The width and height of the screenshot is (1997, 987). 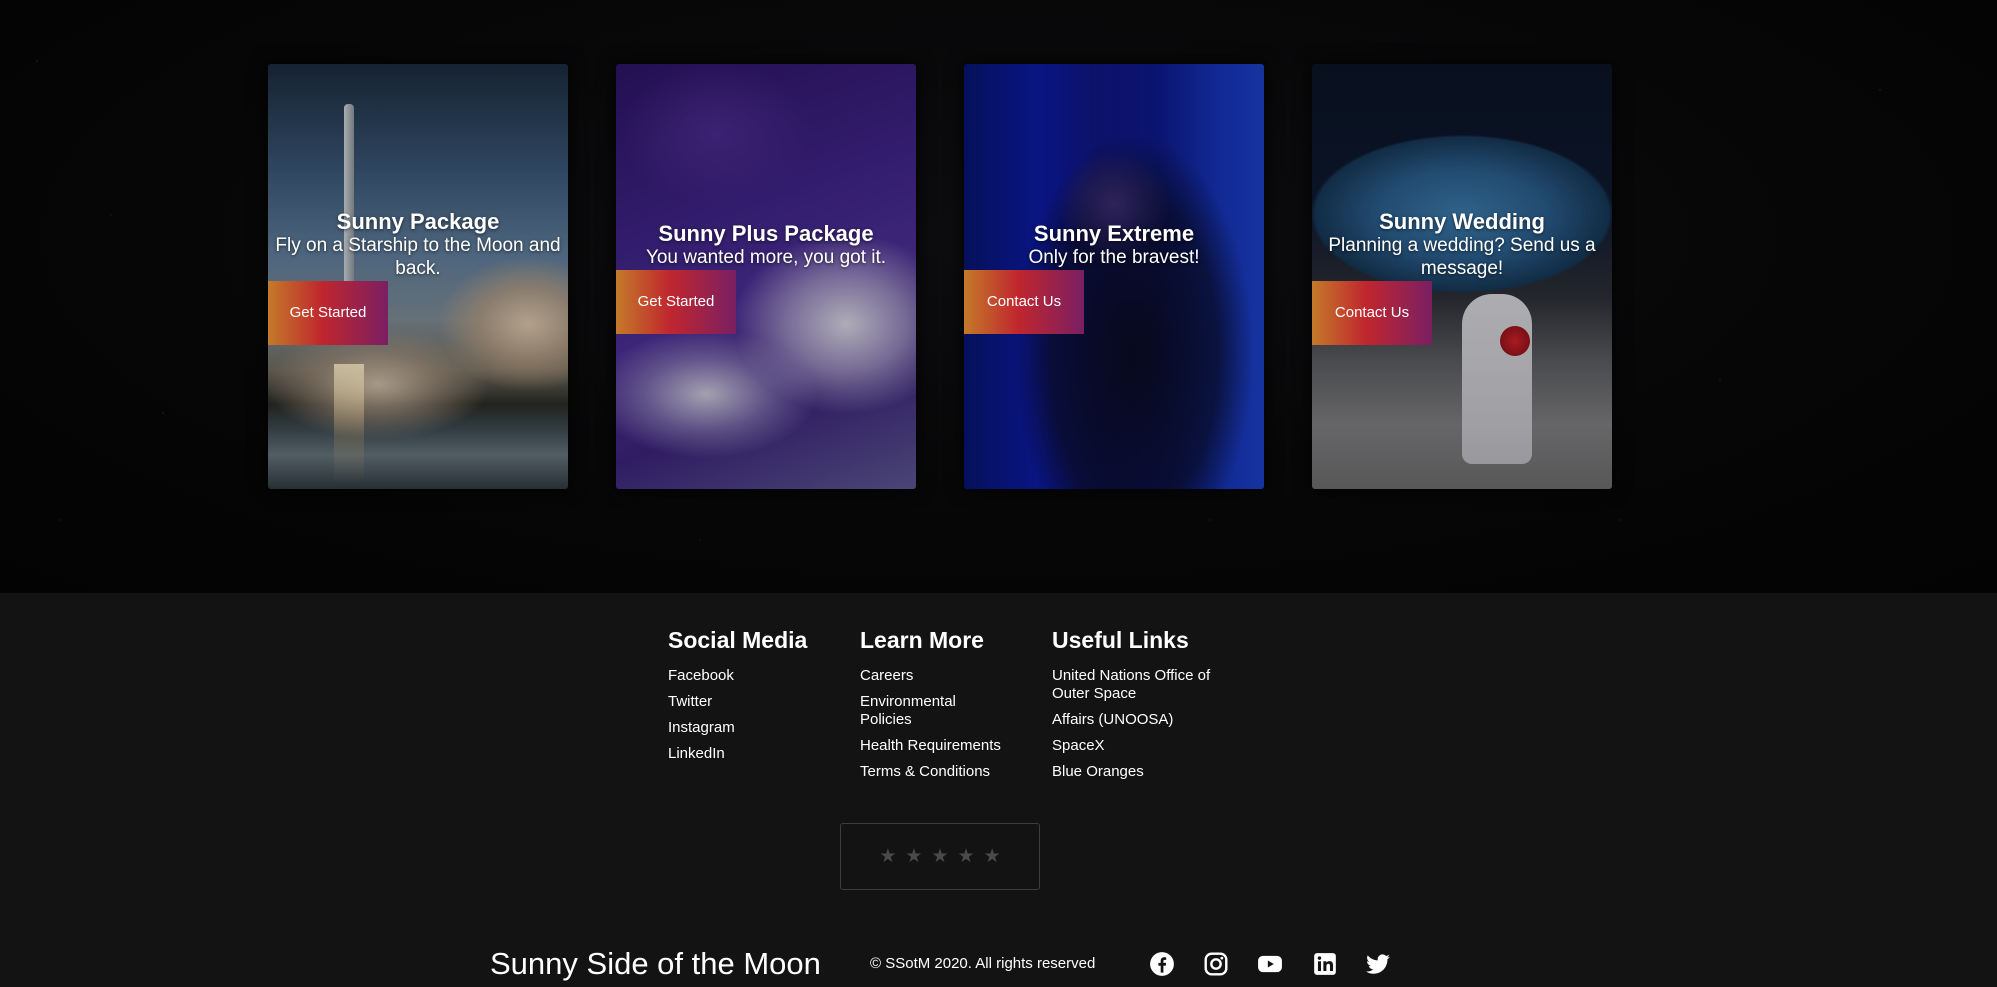 What do you see at coordinates (1378, 964) in the screenshot?
I see `twitter-icon` at bounding box center [1378, 964].